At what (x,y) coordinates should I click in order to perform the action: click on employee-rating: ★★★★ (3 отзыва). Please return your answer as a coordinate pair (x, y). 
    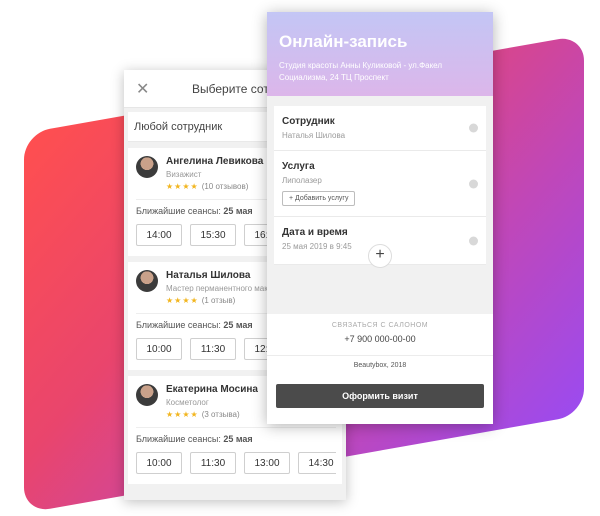
    Looking at the image, I should click on (212, 414).